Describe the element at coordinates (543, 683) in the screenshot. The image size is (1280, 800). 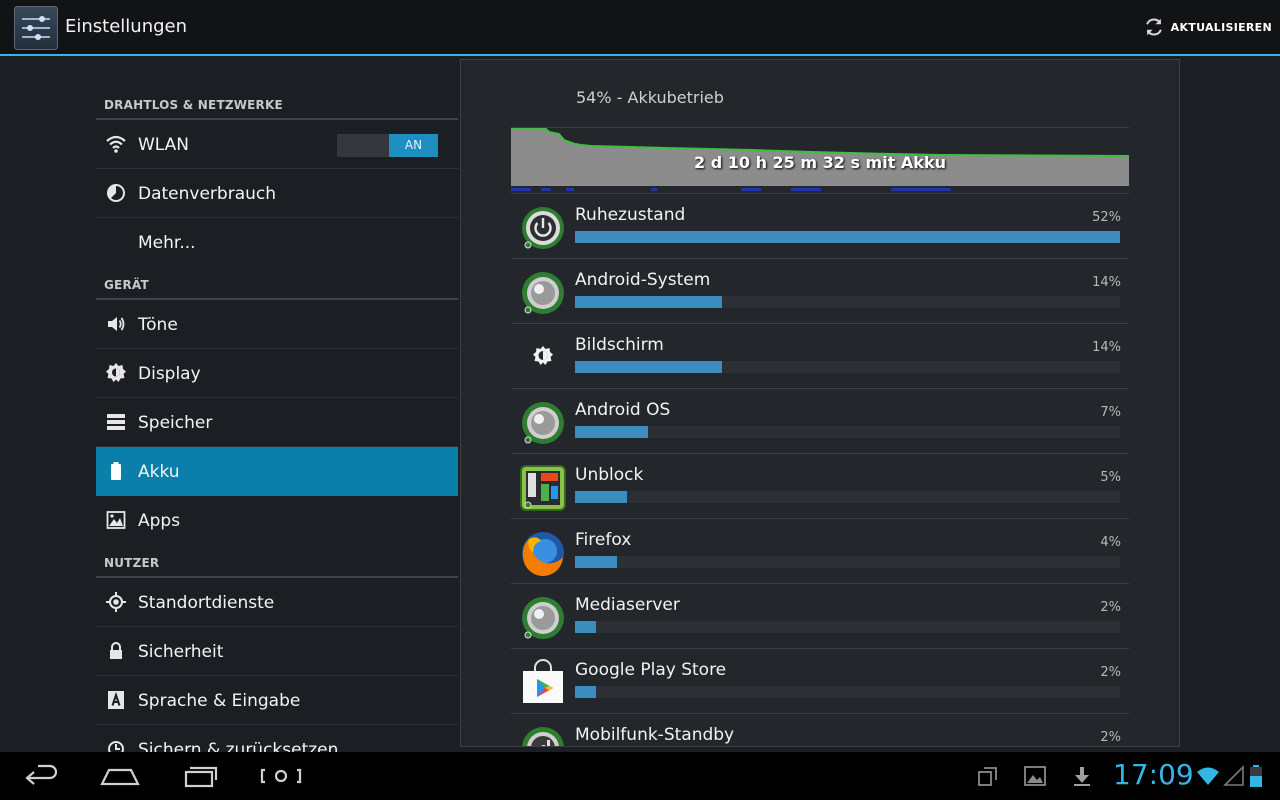
I see `play-store-icon` at that location.